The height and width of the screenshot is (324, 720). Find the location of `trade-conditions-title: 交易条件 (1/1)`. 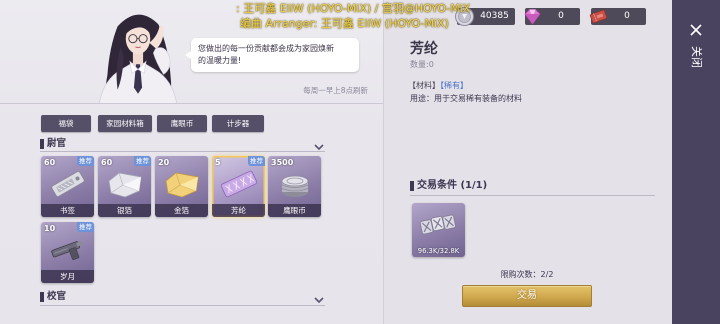

trade-conditions-title: 交易条件 (1/1) is located at coordinates (452, 185).